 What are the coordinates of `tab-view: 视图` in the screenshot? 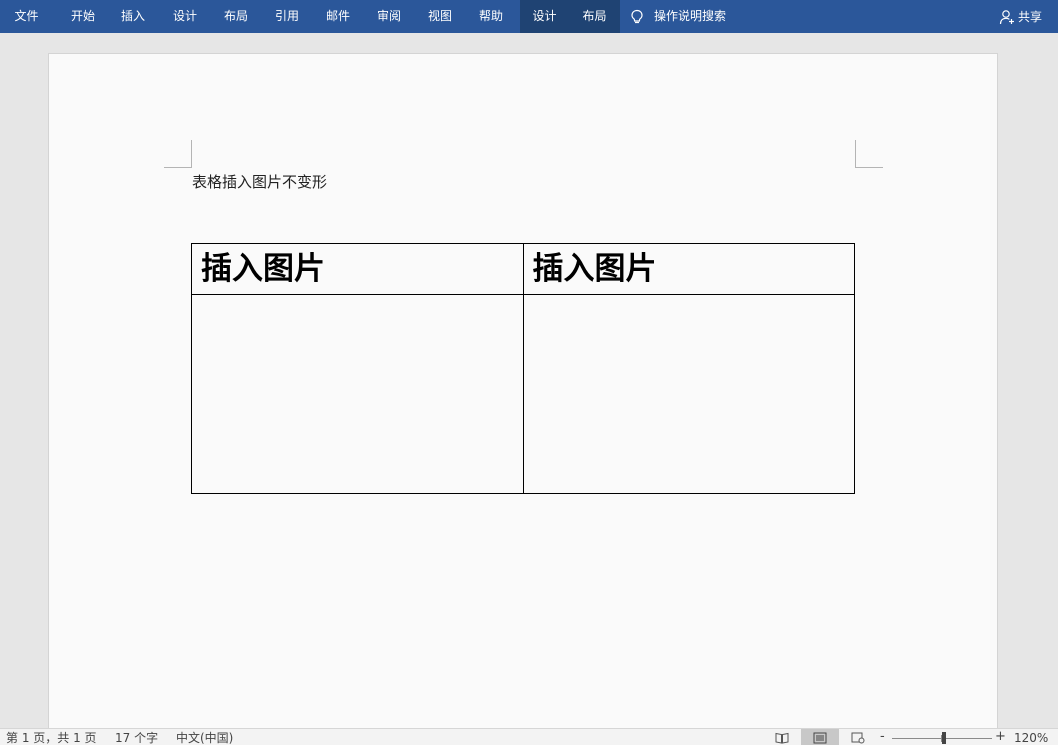 It's located at (440, 16).